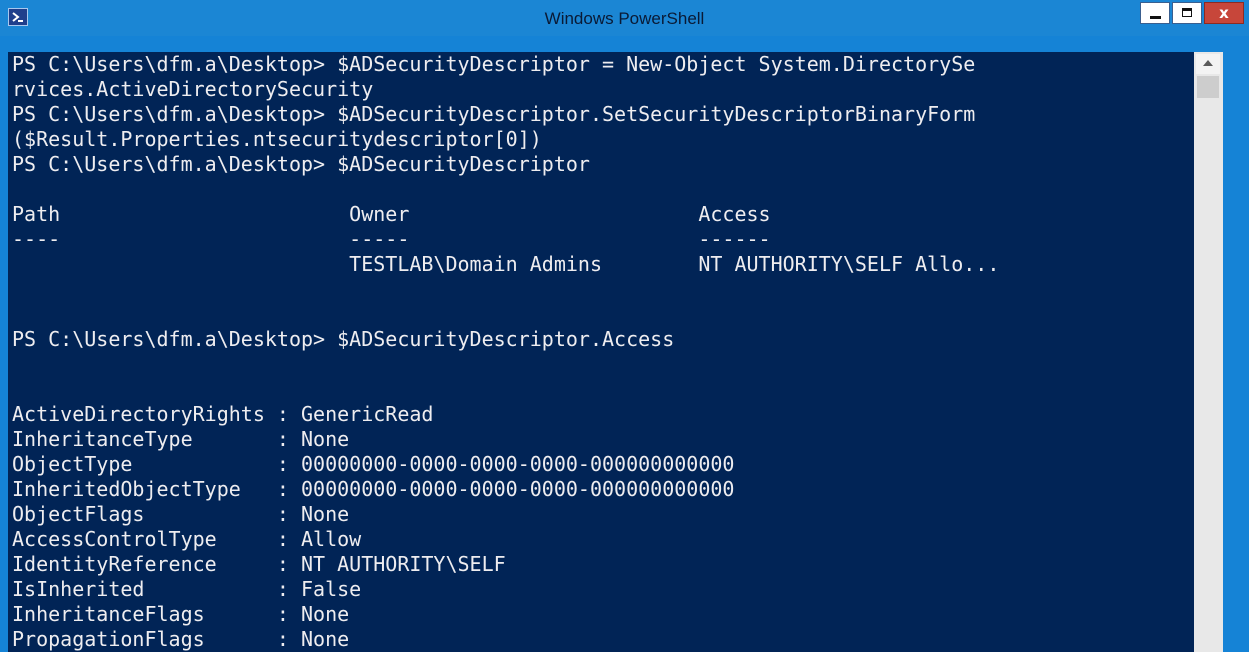 The width and height of the screenshot is (1249, 652). Describe the element at coordinates (181, 639) in the screenshot. I see `console-line: PropagationFlags : None` at that location.